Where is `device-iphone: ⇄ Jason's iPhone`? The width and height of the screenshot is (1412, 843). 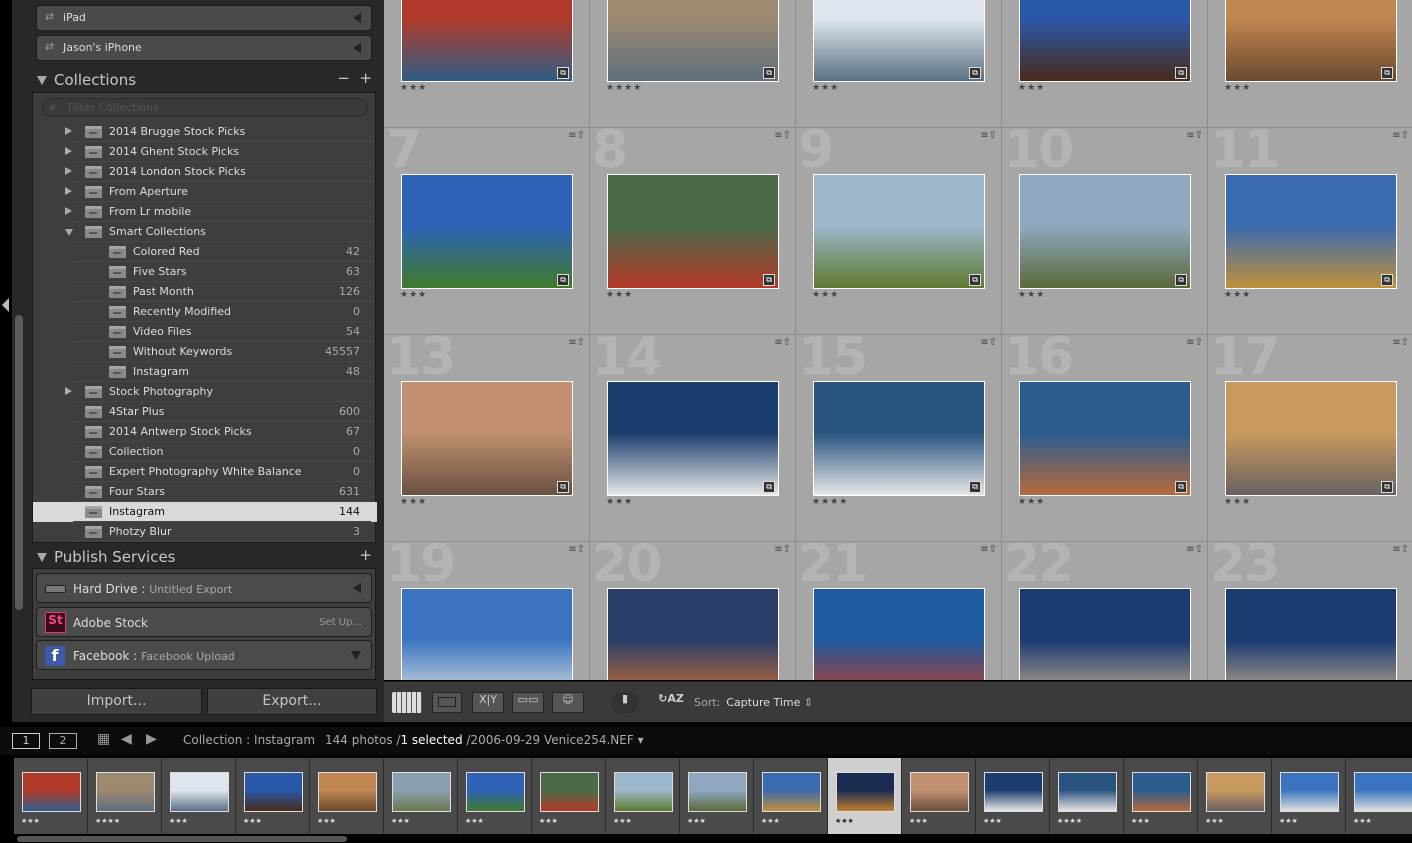
device-iphone: ⇄ Jason's iPhone is located at coordinates (204, 48).